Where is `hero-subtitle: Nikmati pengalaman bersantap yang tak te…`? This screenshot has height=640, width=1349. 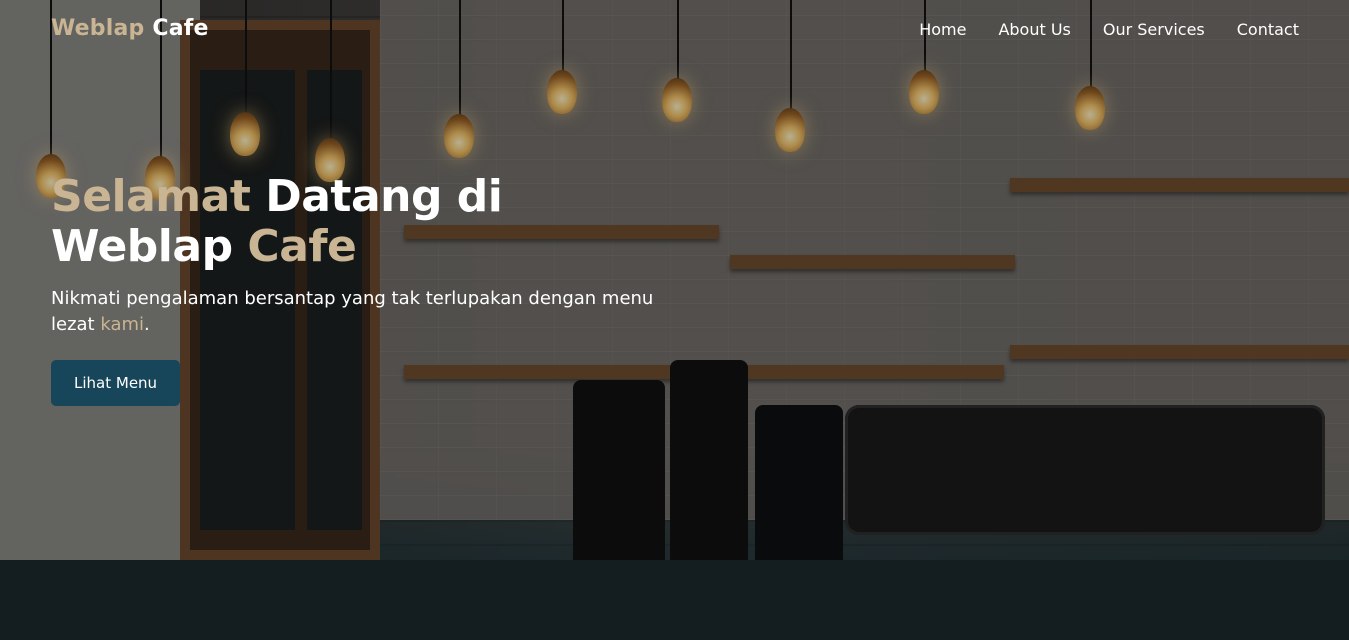 hero-subtitle: Nikmati pengalaman bersantap yang tak te… is located at coordinates (366, 312).